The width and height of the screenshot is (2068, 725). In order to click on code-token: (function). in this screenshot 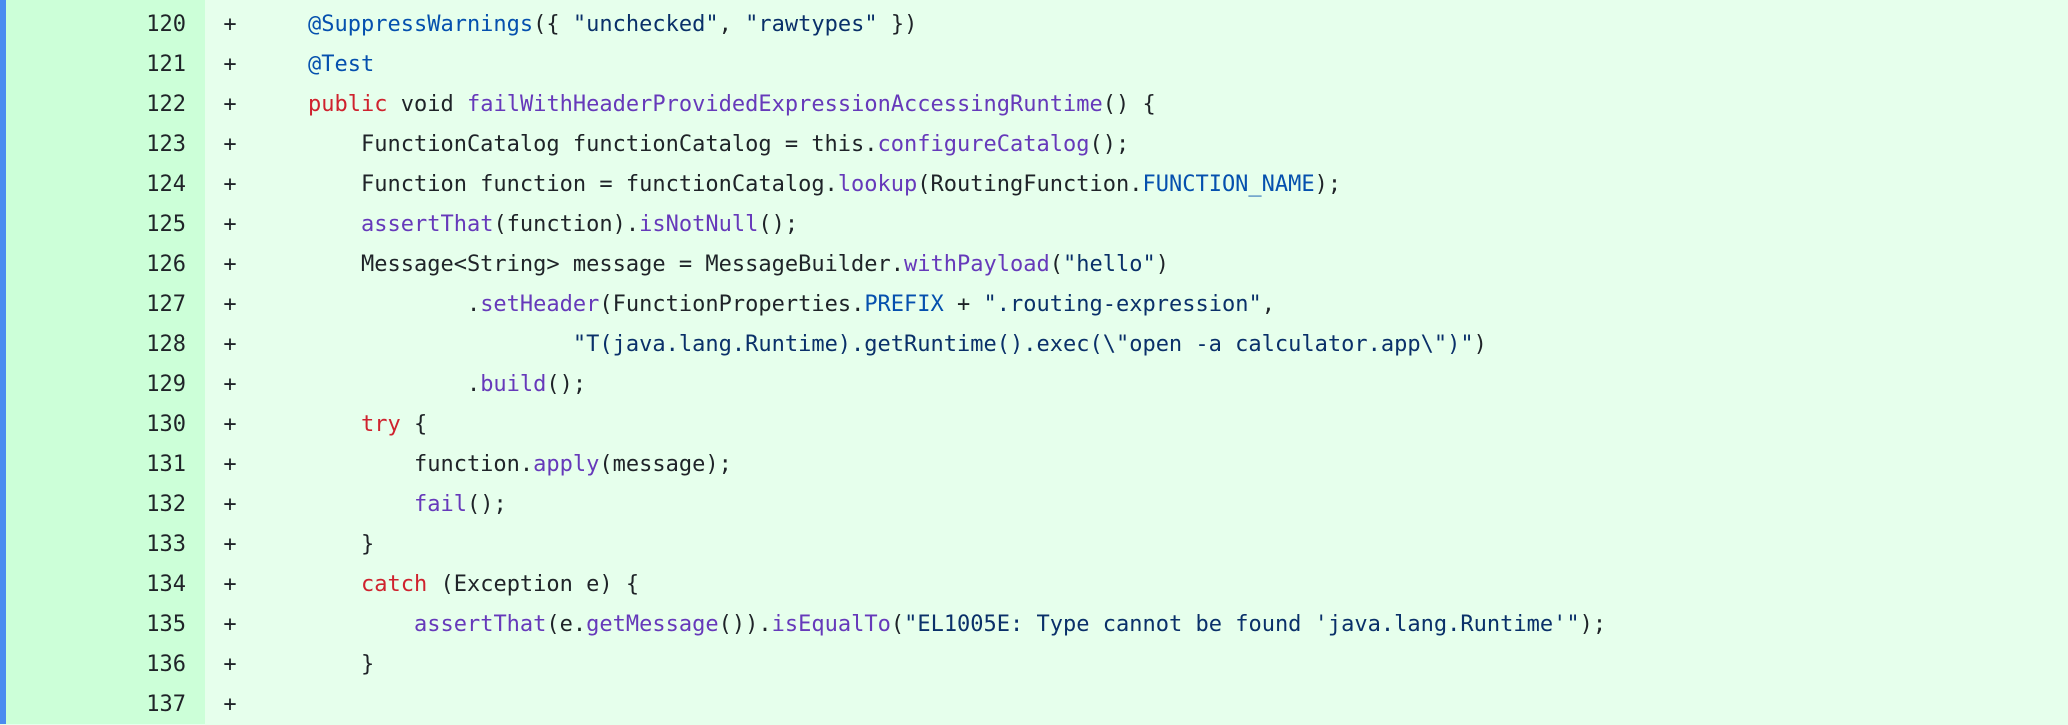, I will do `click(566, 224)`.